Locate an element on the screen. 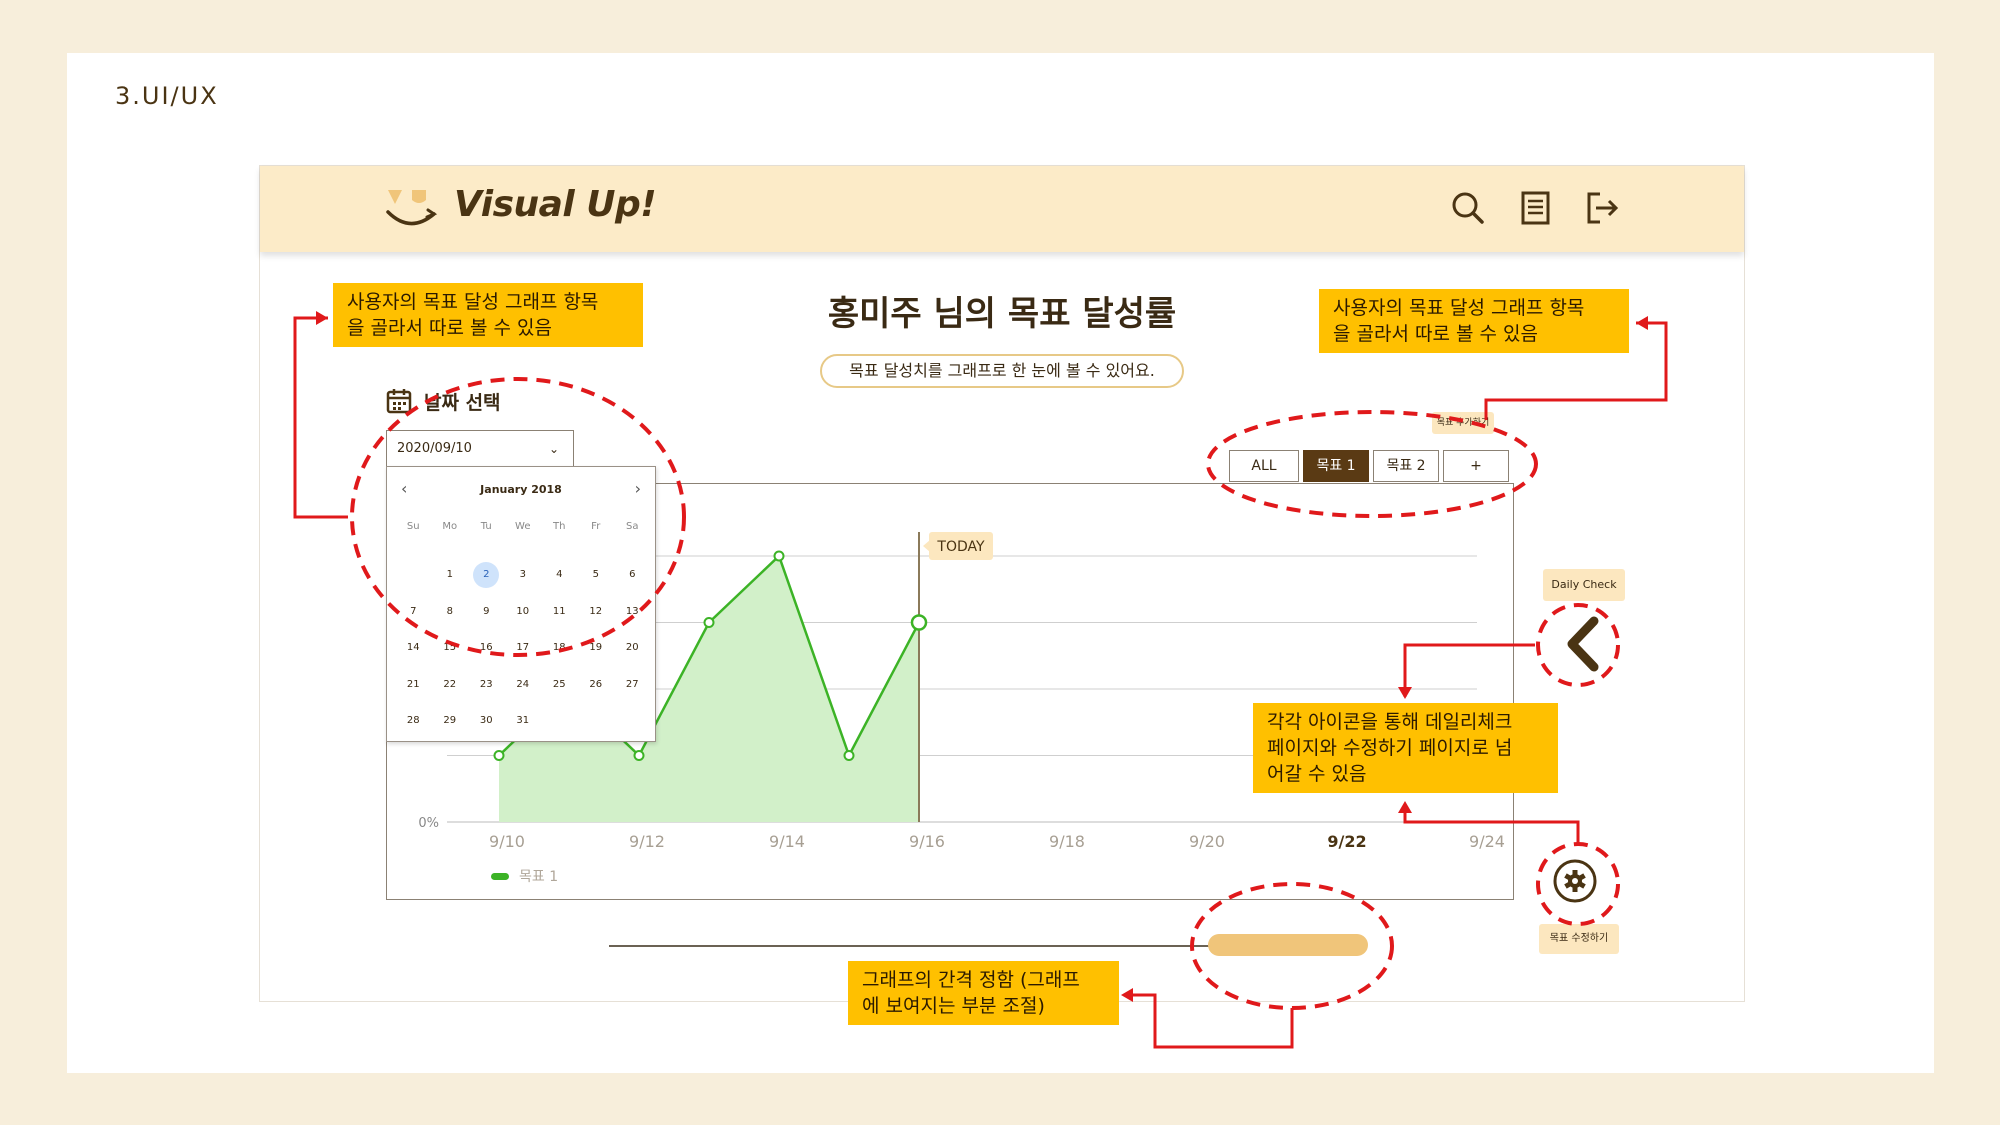 The height and width of the screenshot is (1125, 2000). calendar-day: 28 is located at coordinates (413, 721).